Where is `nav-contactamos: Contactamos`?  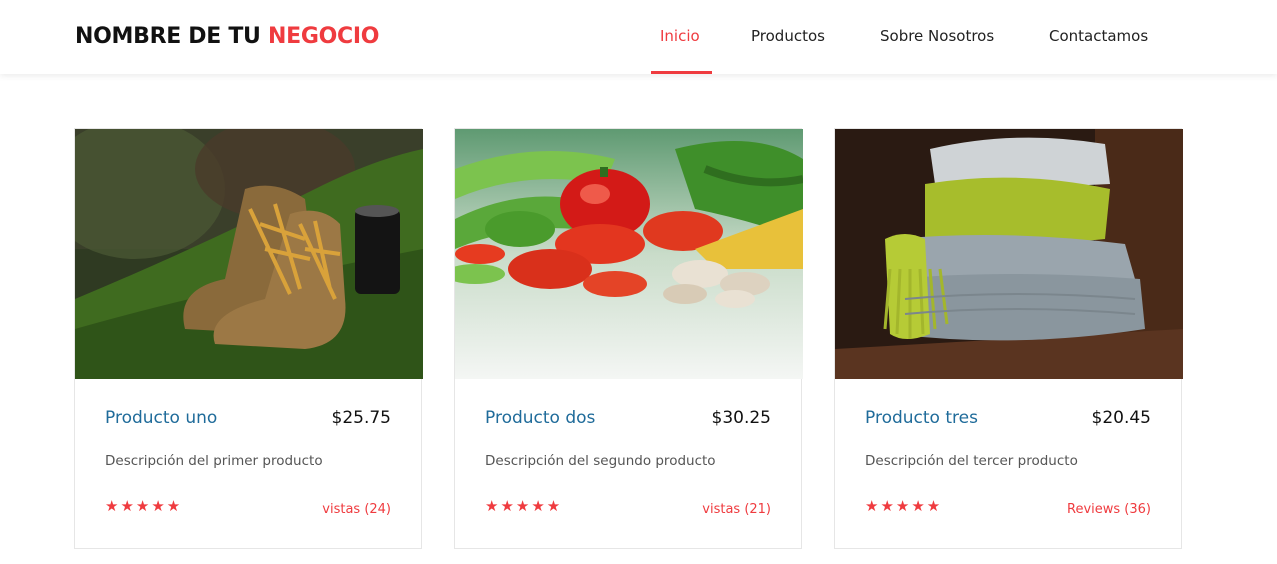 nav-contactamos: Contactamos is located at coordinates (1098, 36).